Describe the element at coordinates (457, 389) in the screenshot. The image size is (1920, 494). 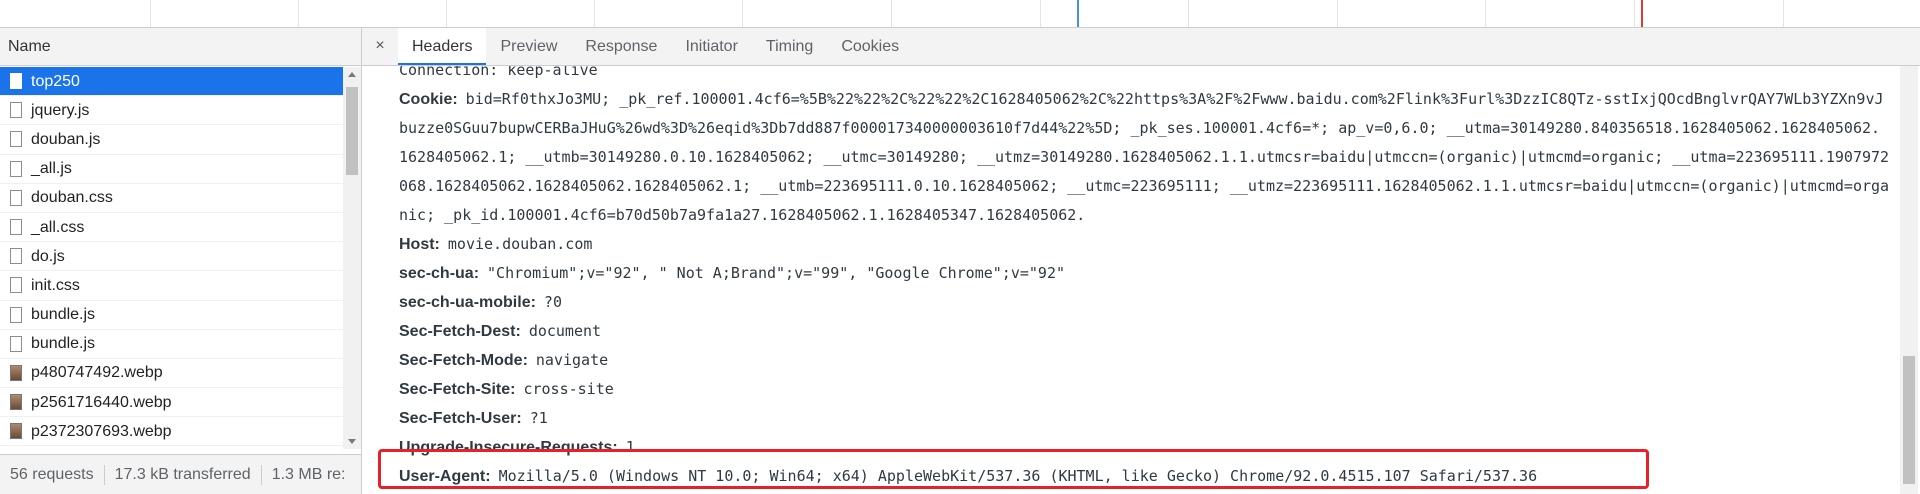
I see `header-key: Sec-Fetch-Site:` at that location.